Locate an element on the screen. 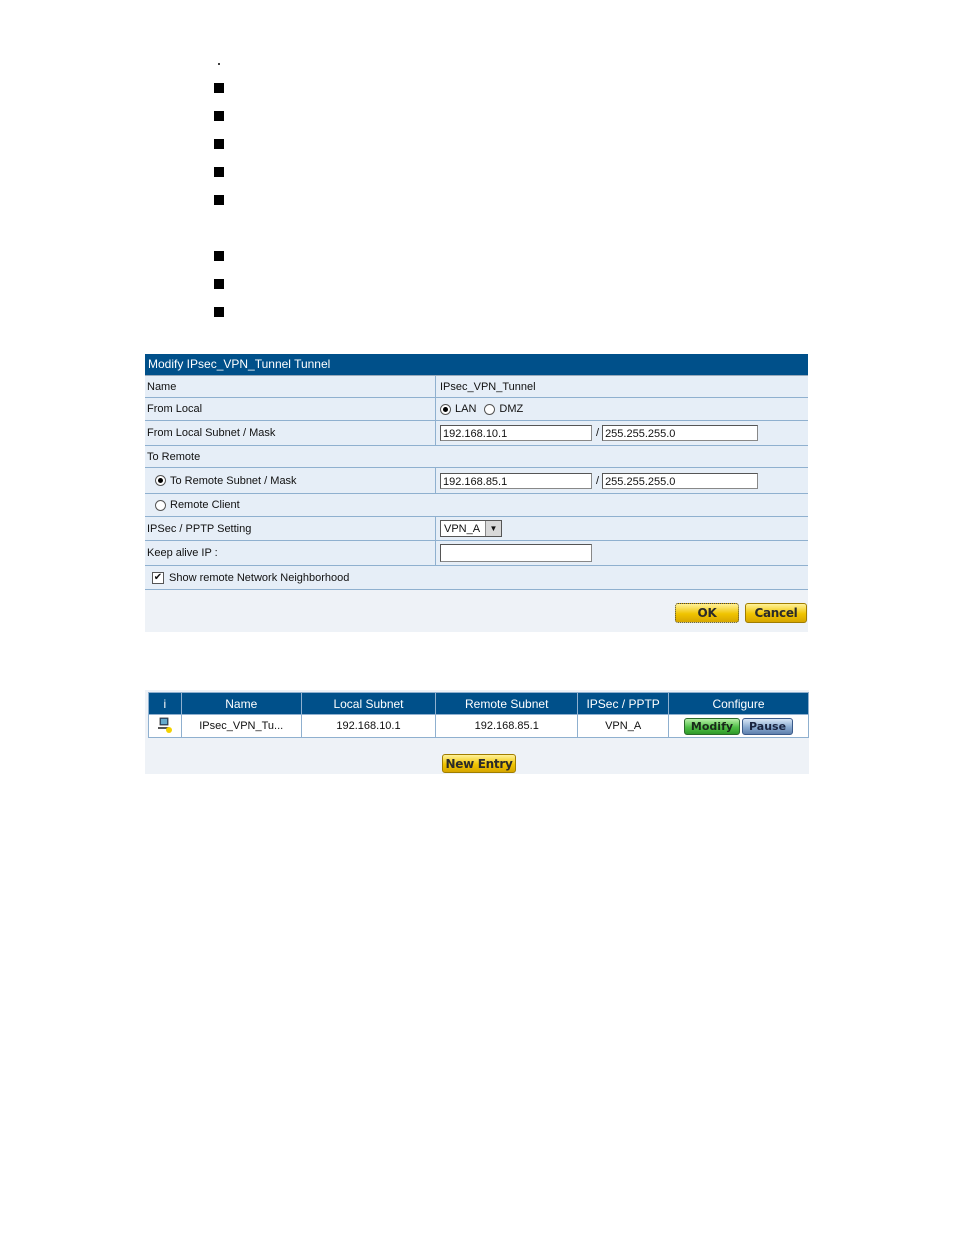 The width and height of the screenshot is (954, 1235). from-local-label: From Local is located at coordinates (290, 409).